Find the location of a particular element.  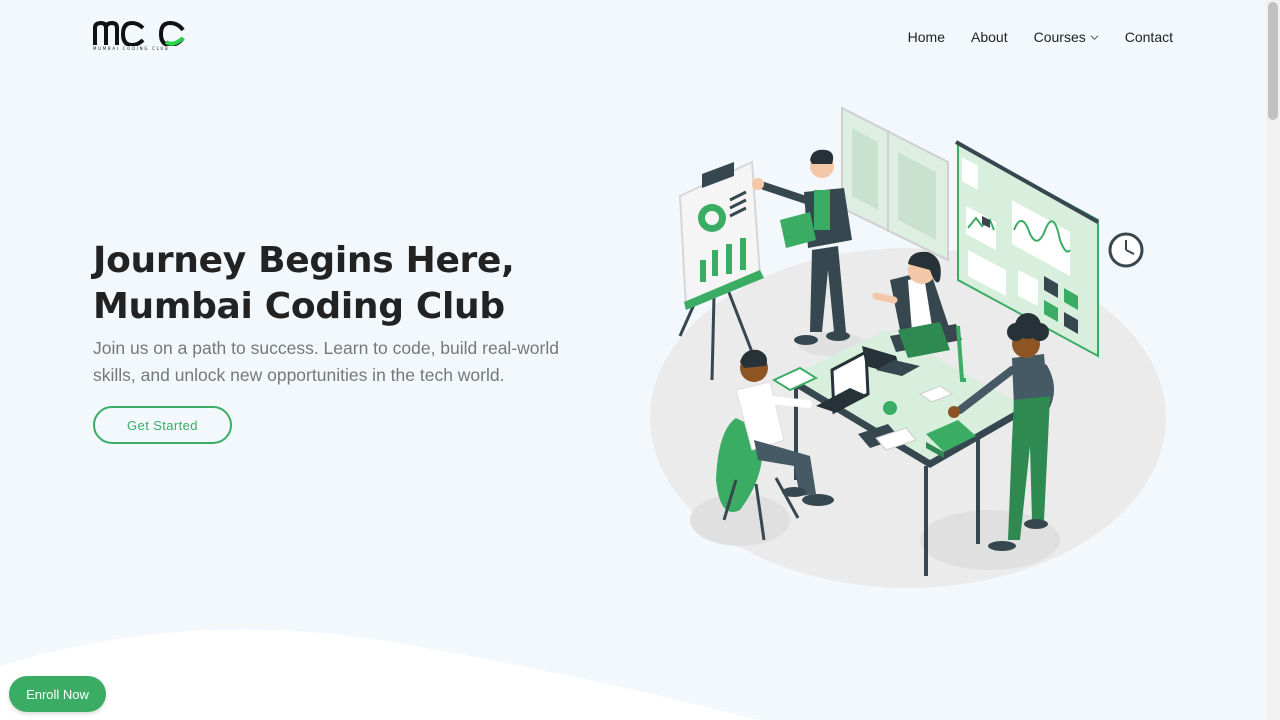

get-started-button: Get Started is located at coordinates (162, 425).